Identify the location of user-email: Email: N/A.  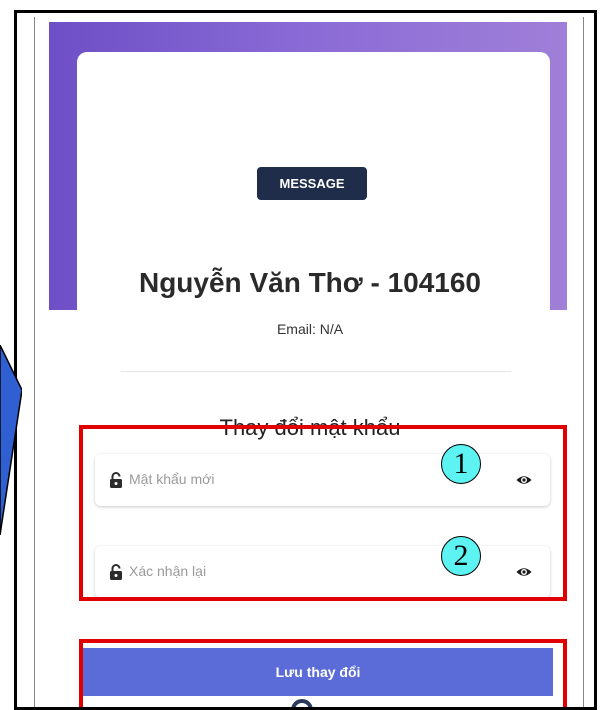
(310, 329).